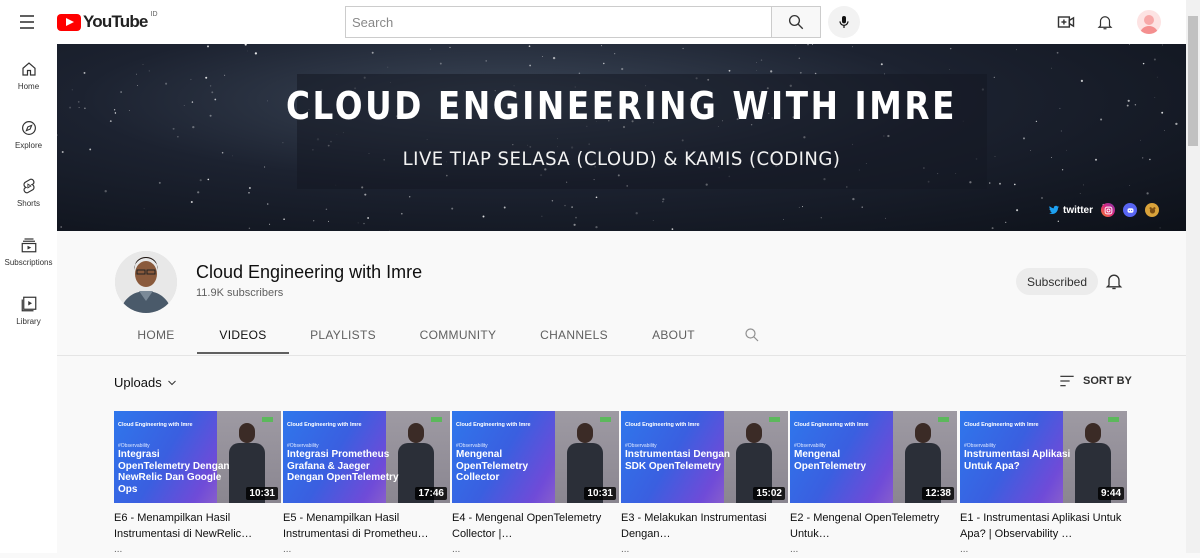 This screenshot has width=1200, height=558. I want to click on search-button, so click(796, 22).